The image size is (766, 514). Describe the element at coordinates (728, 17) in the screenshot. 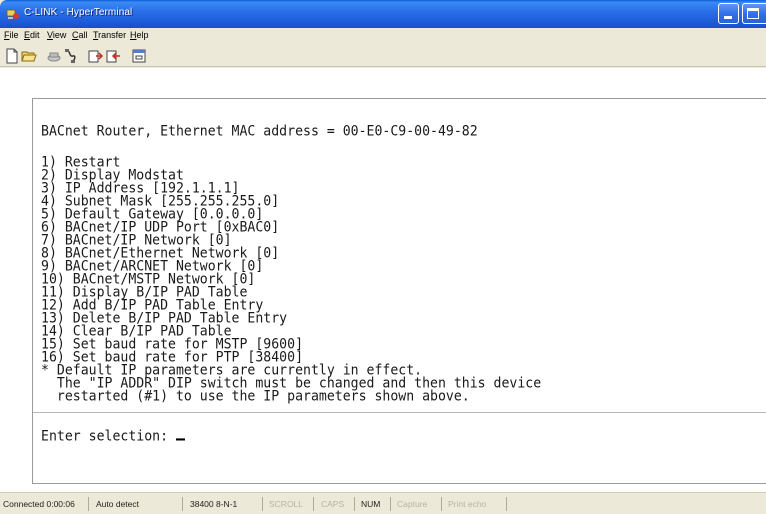

I see `minimize-icon` at that location.